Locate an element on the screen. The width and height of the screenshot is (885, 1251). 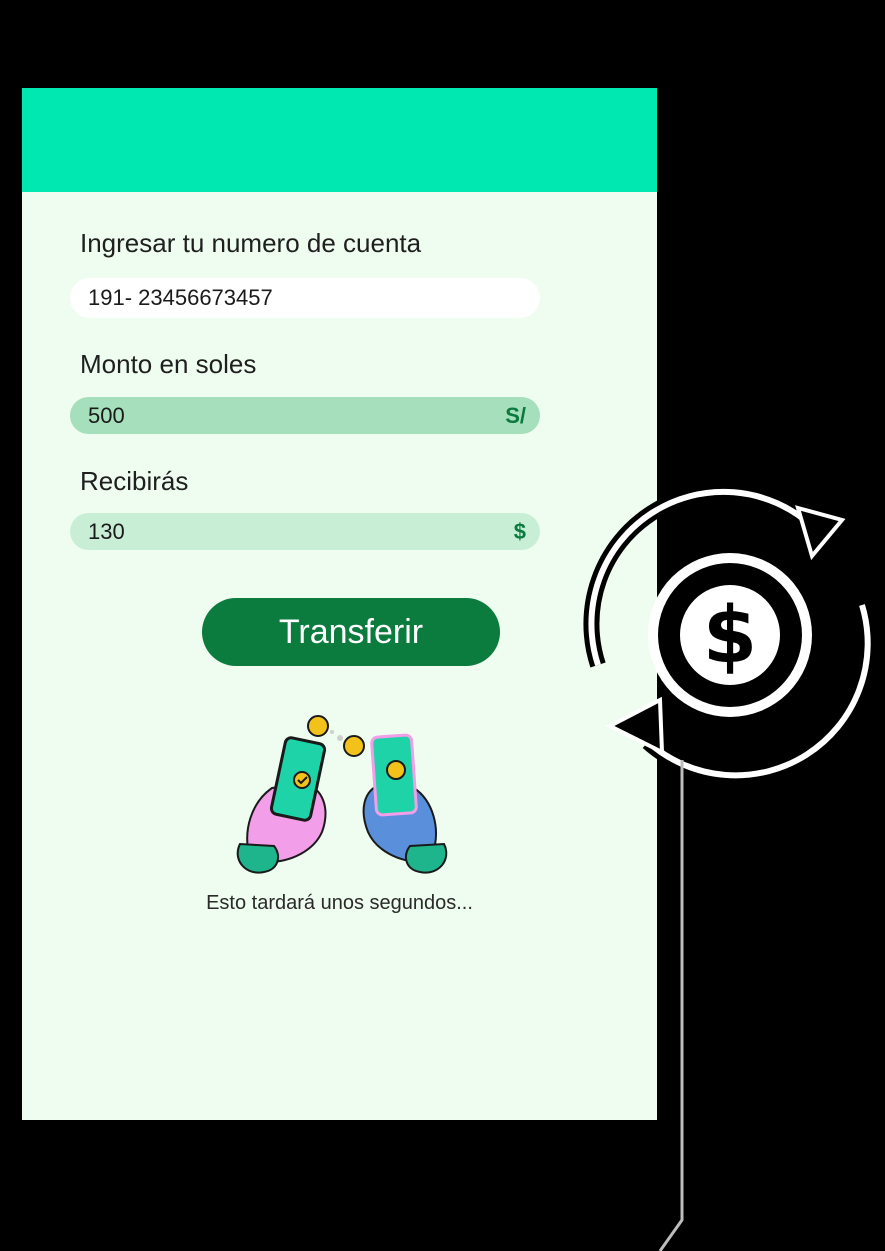
account-number-input: 191- 23456673457 is located at coordinates (305, 298).